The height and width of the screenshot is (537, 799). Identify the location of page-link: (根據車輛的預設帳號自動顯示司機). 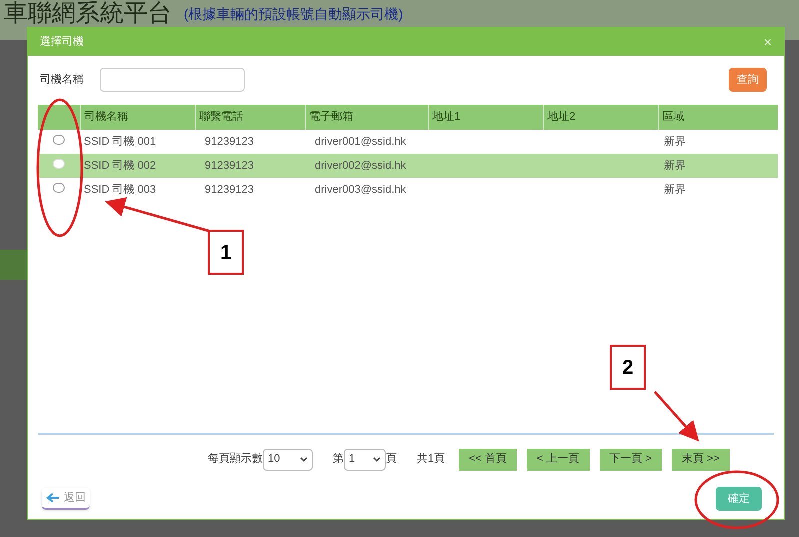
(294, 14).